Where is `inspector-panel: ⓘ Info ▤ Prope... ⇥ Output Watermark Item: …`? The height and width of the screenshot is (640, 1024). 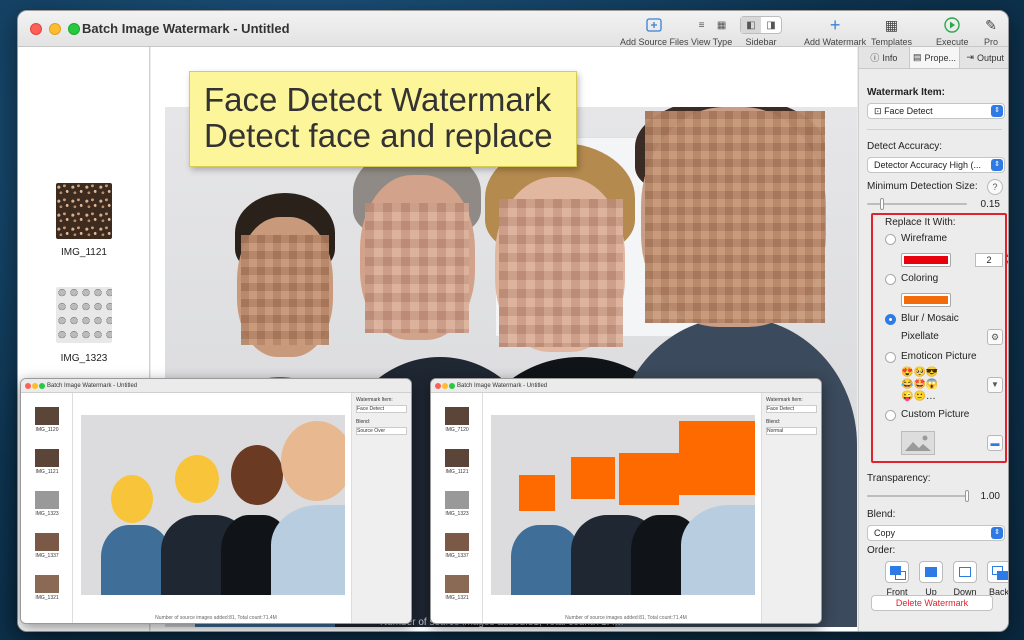 inspector-panel: ⓘ Info ▤ Prope... ⇥ Output Watermark Item: … is located at coordinates (933, 339).